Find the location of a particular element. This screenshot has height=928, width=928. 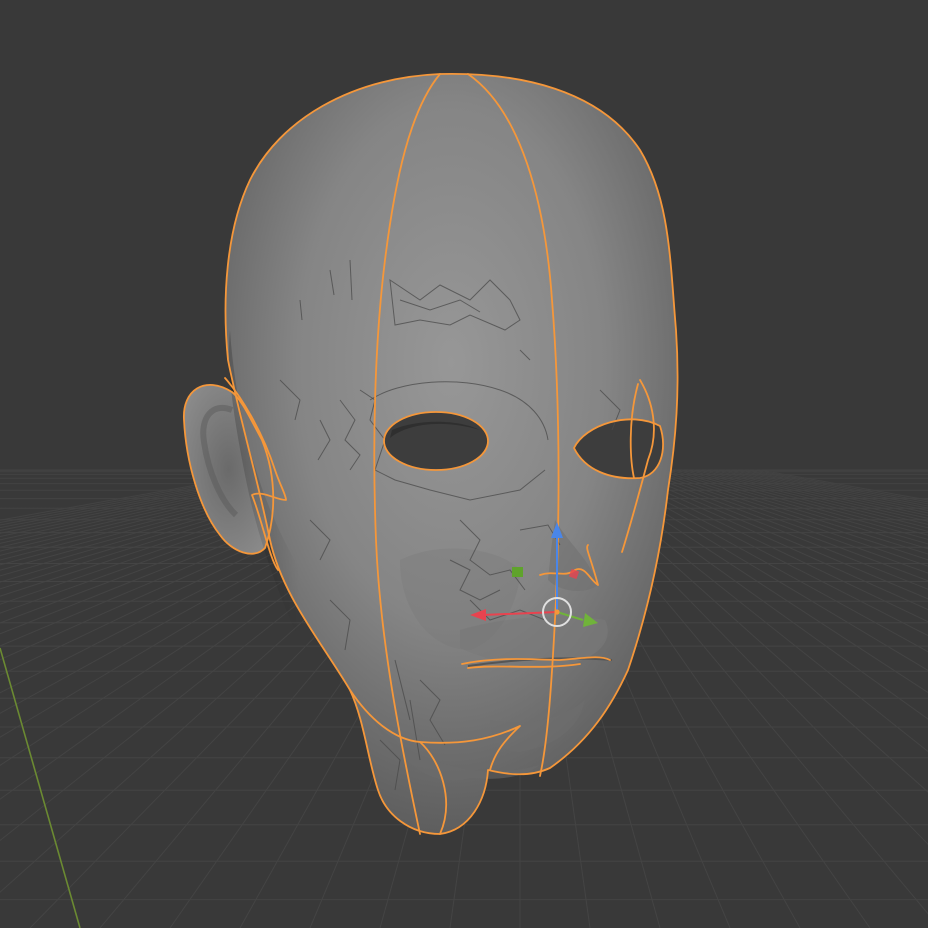

floor-y-axis-line is located at coordinates (40, 787).